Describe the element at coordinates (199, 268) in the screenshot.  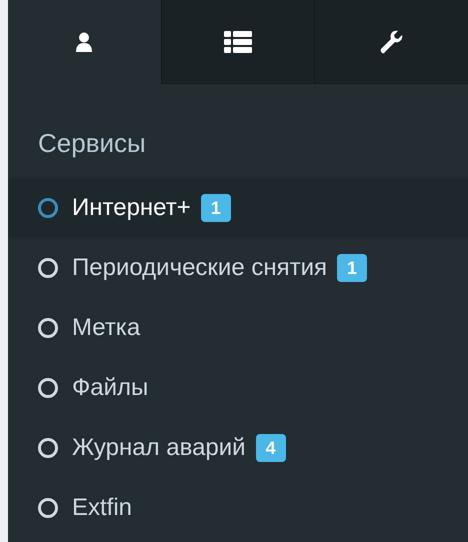
I see `item-label: Периодические снятия` at that location.